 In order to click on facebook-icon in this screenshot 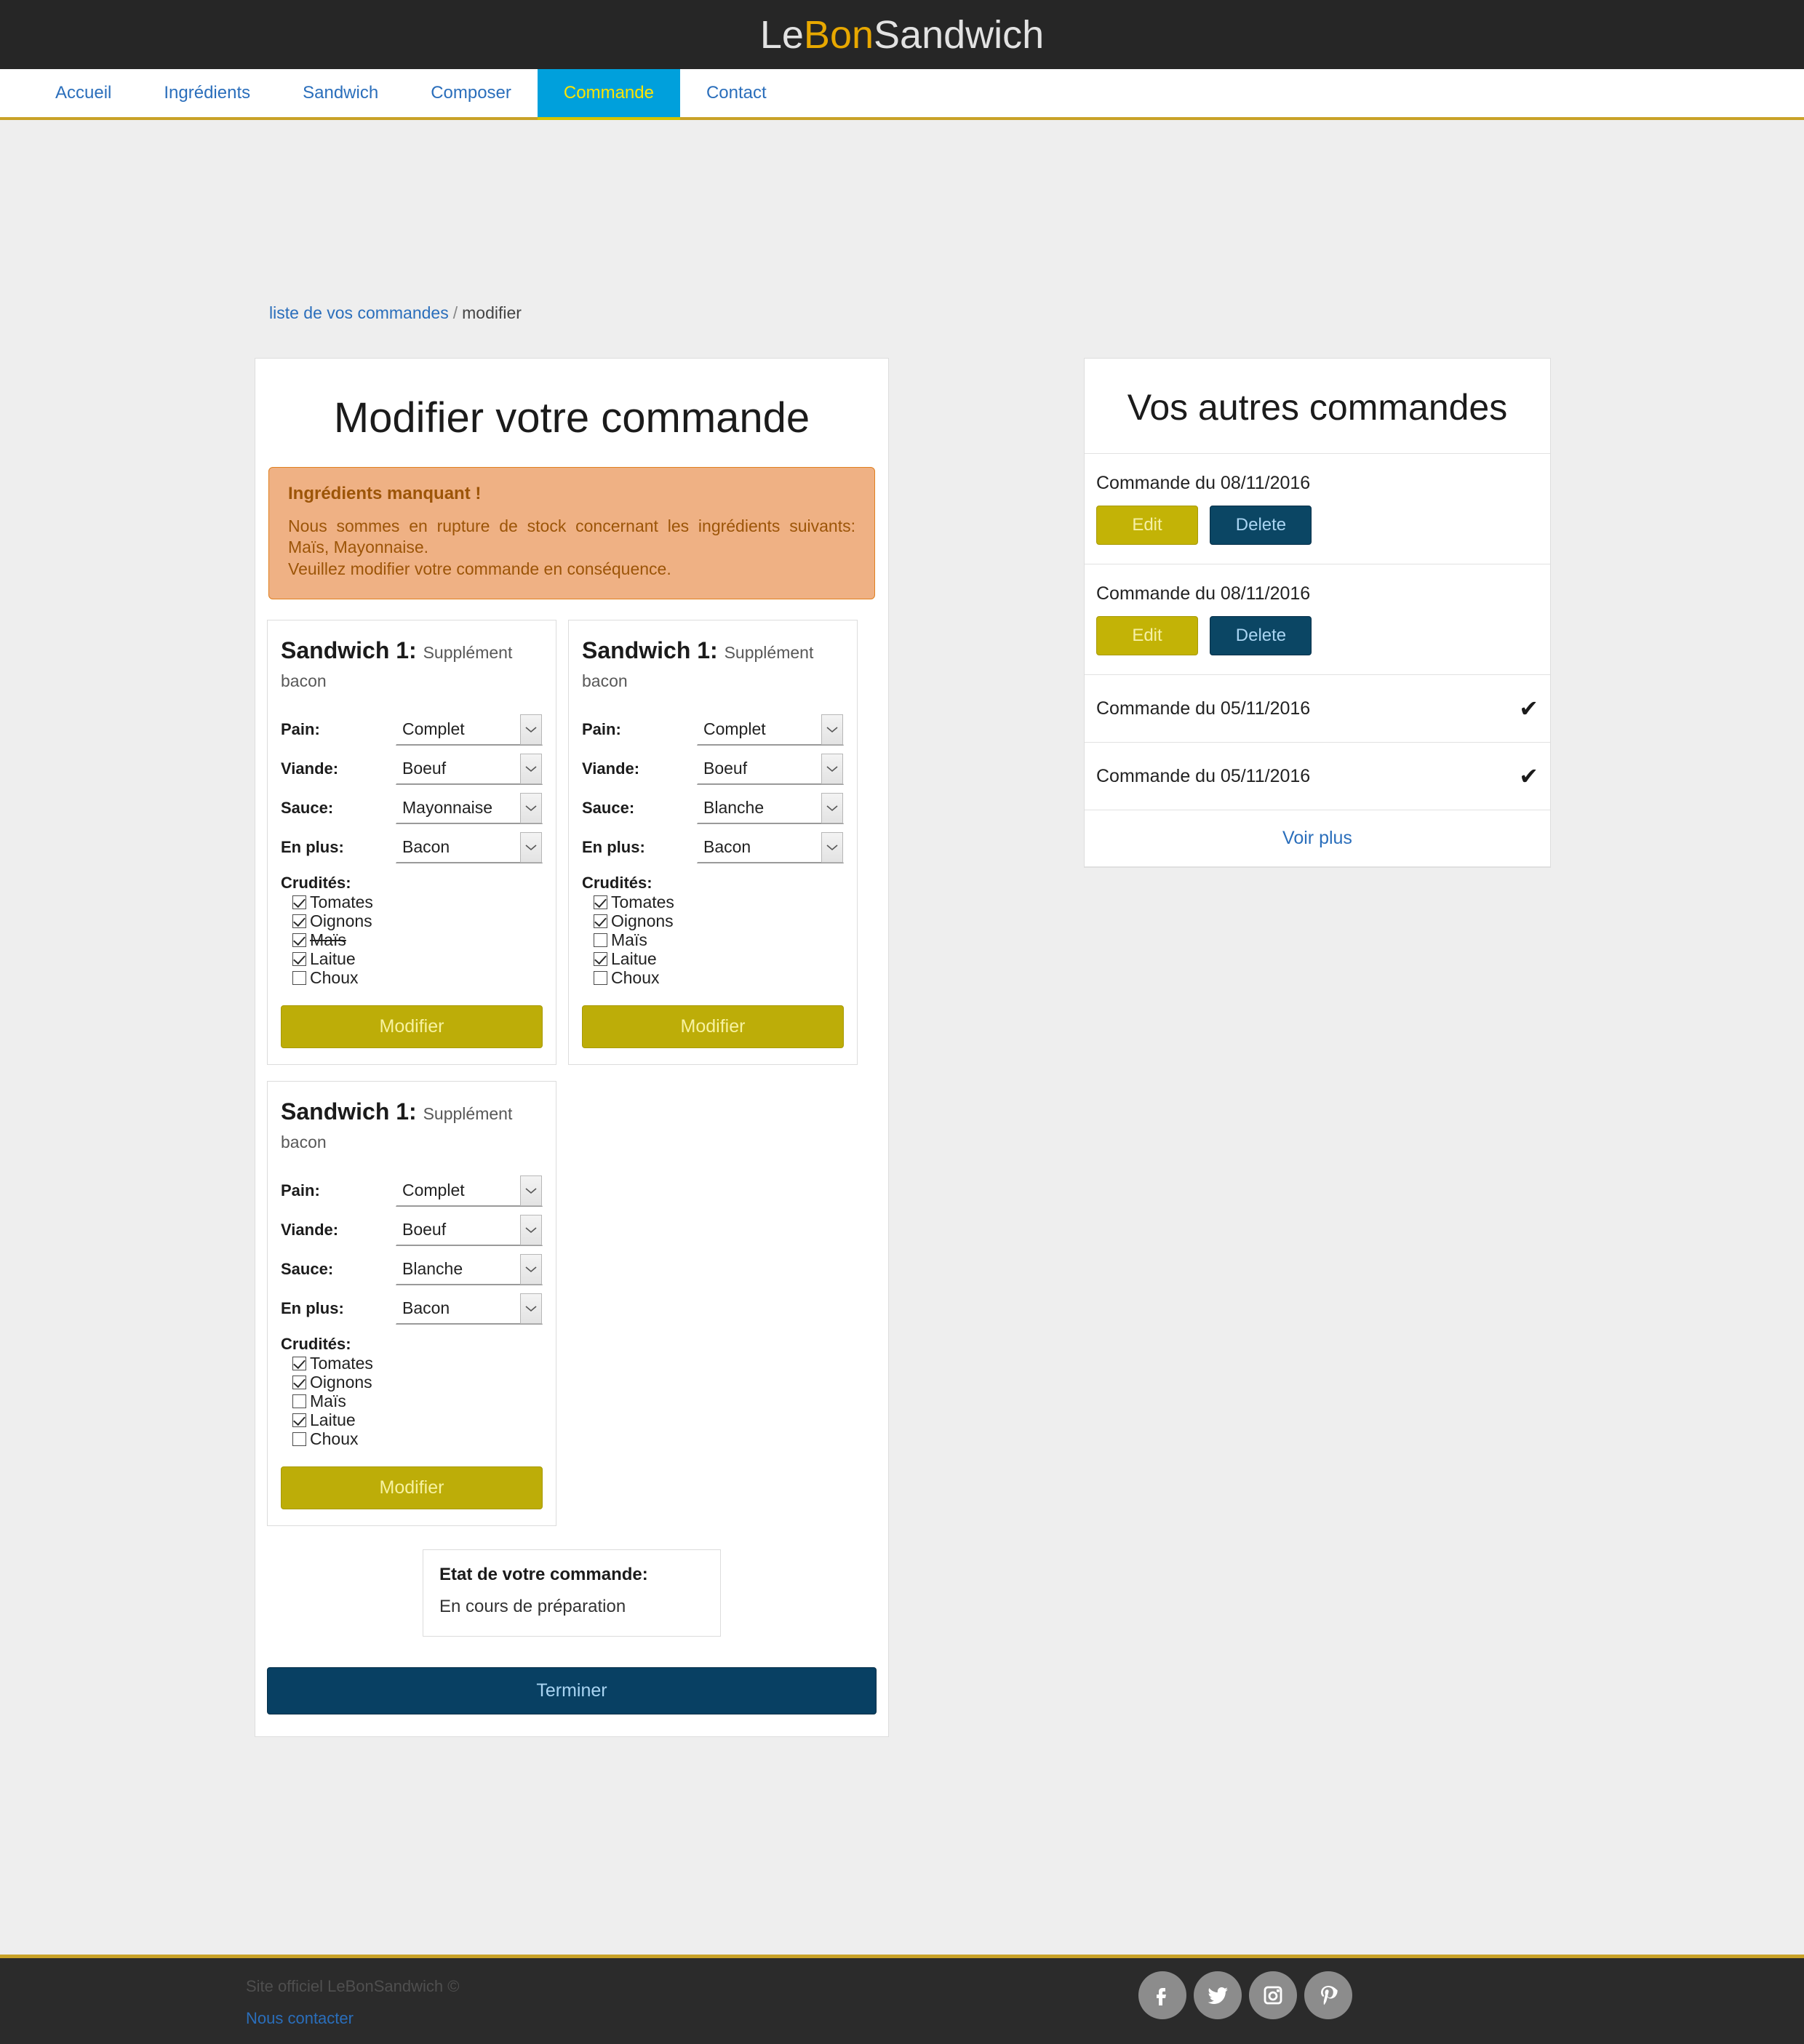, I will do `click(1162, 1995)`.